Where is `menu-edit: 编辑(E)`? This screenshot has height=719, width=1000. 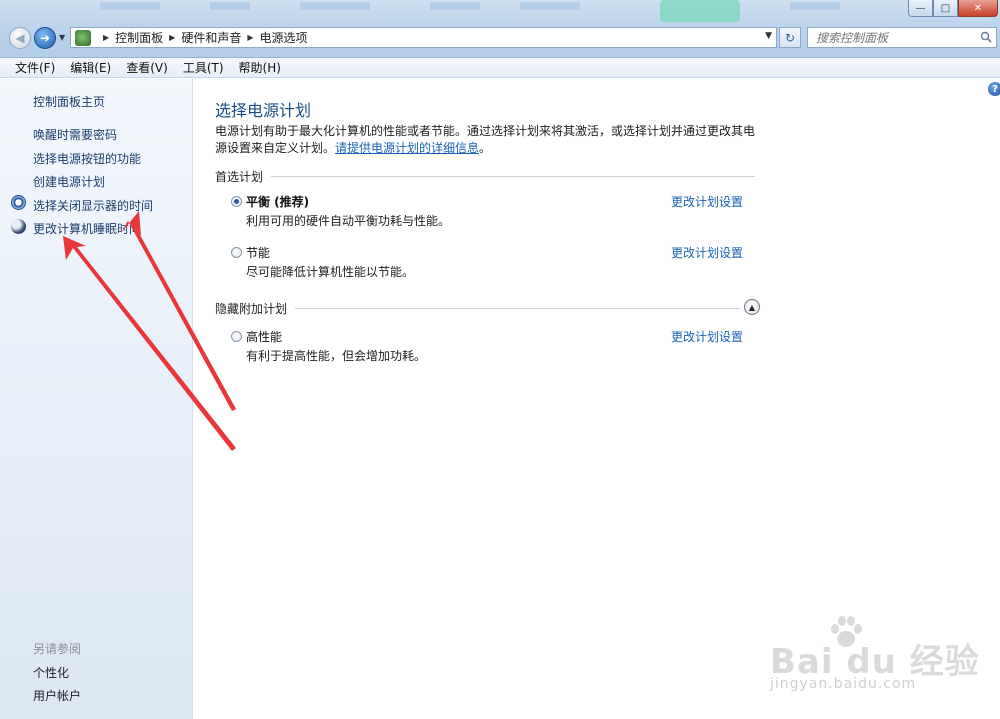 menu-edit: 编辑(E) is located at coordinates (91, 67).